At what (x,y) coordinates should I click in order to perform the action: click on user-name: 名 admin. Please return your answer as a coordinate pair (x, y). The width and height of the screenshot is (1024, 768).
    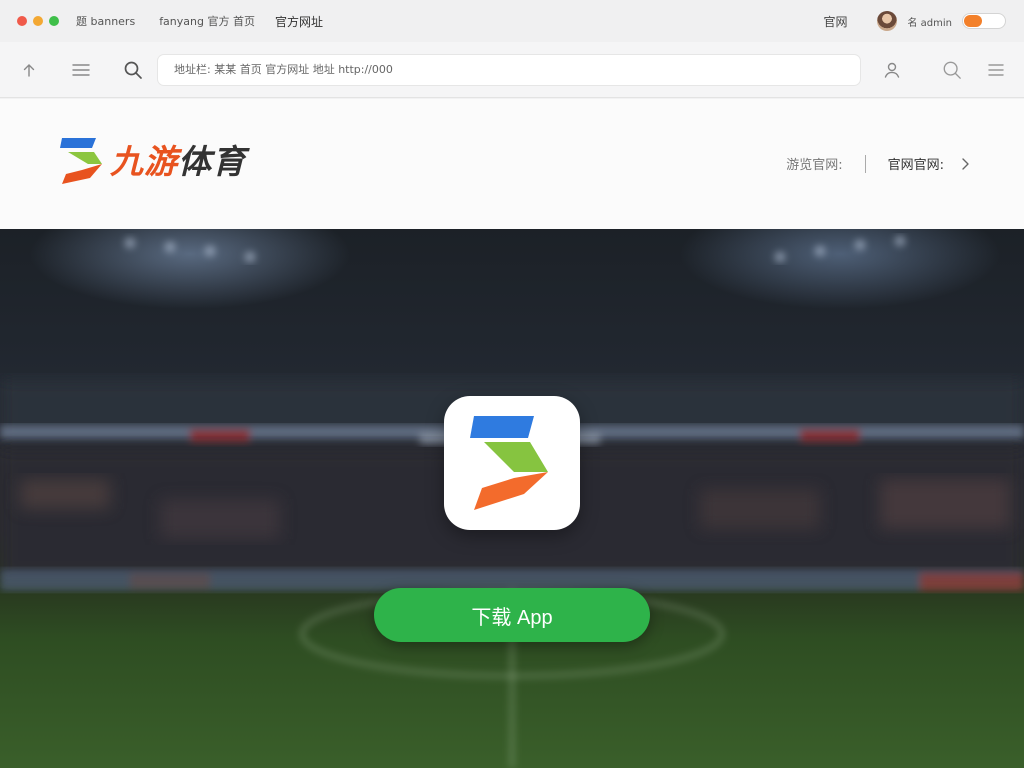
    Looking at the image, I should click on (929, 23).